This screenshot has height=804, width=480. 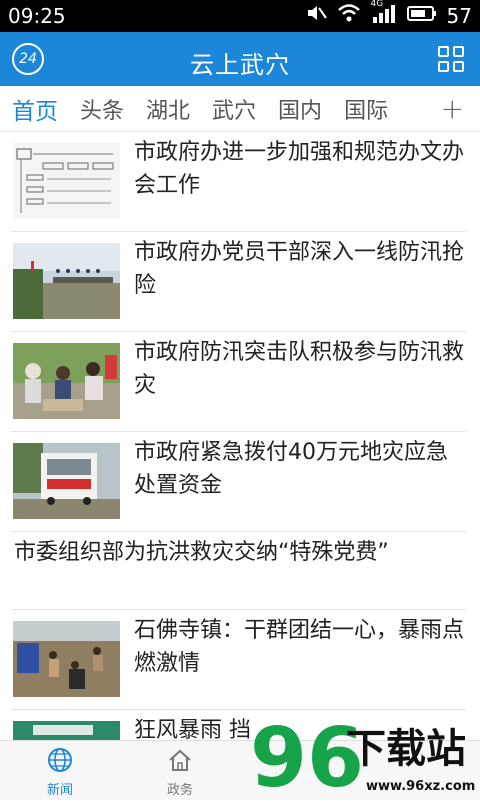 I want to click on news-item: 市政府防汛突击队积极参与防汛救灾, so click(x=239, y=382).